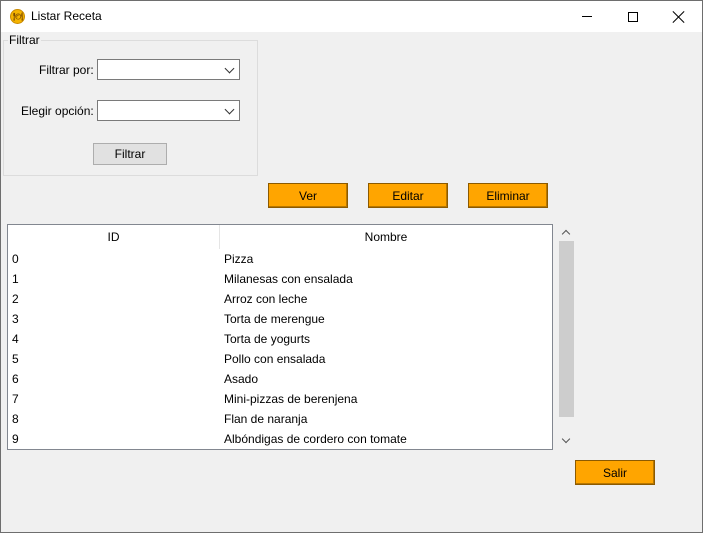  Describe the element at coordinates (267, 339) in the screenshot. I see `cell-nombre: Torta de yogurts` at that location.